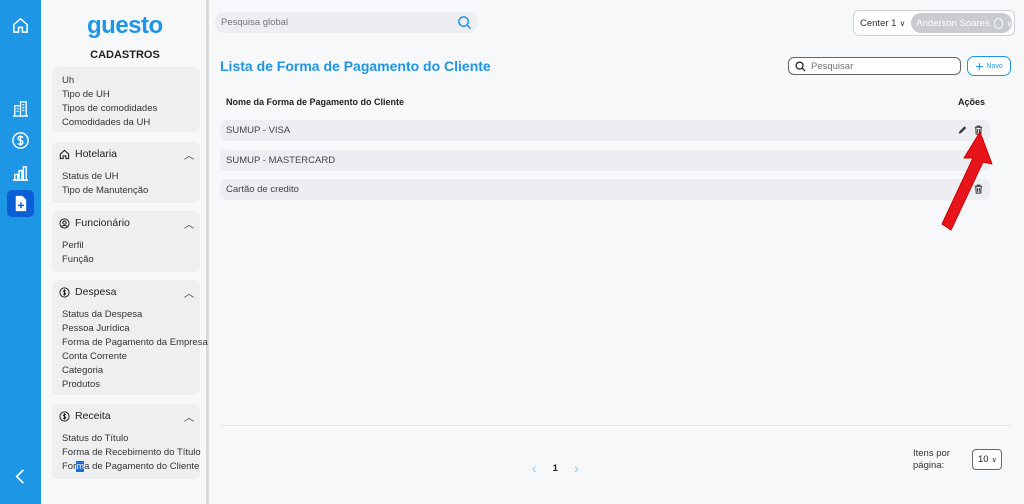 This screenshot has height=504, width=1024. What do you see at coordinates (258, 130) in the screenshot?
I see `row-name: SUMUP - VISA` at bounding box center [258, 130].